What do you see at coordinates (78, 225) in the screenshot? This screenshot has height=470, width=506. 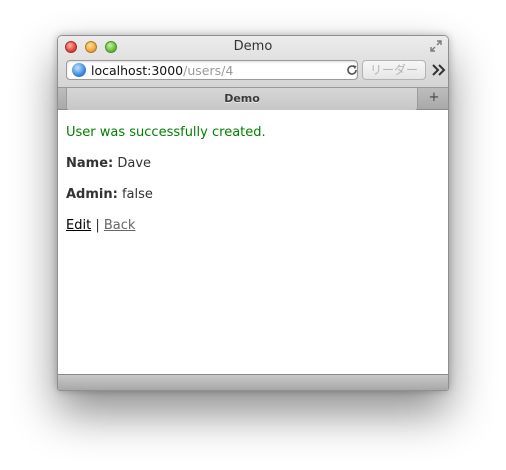 I see `edit-link: Edit` at bounding box center [78, 225].